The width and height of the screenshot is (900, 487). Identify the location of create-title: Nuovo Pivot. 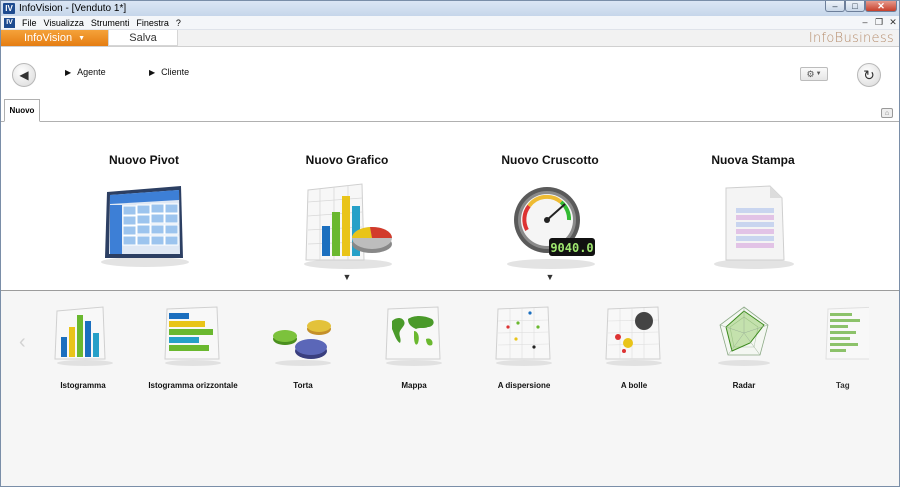
(143, 160).